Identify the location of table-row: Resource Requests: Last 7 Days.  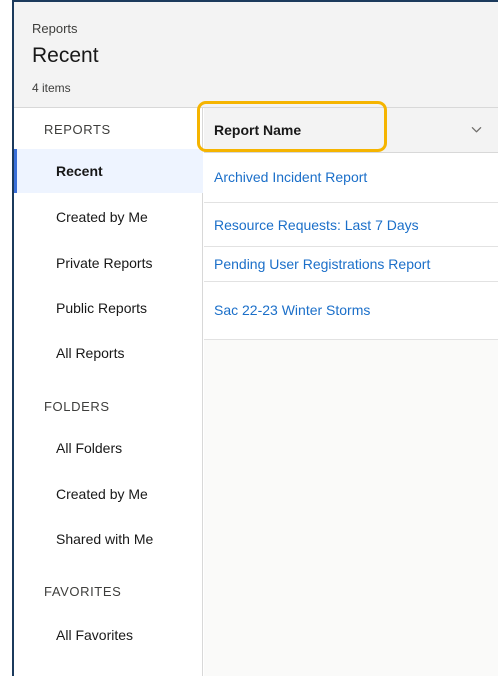
(351, 225).